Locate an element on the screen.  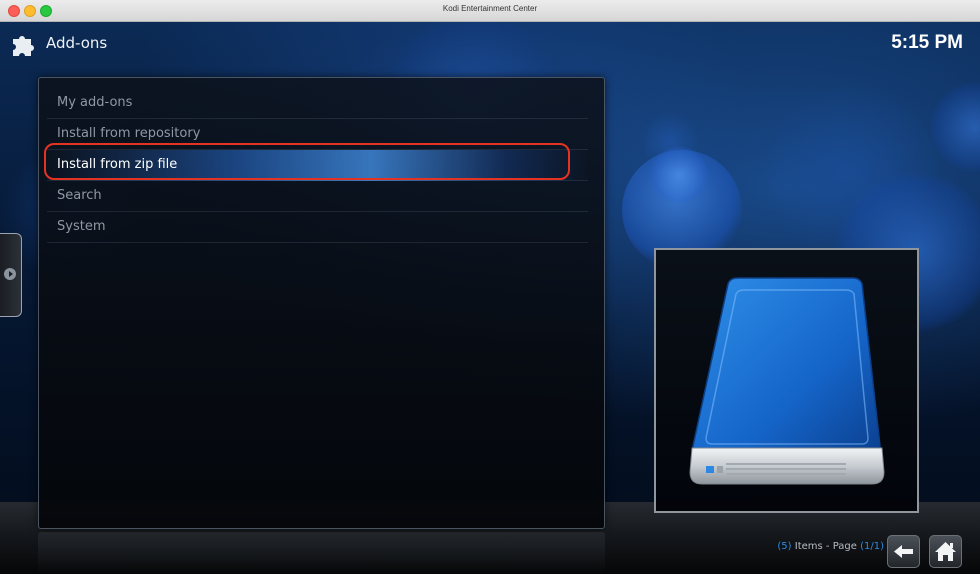
window-titlebar: Kodi Entertainment Center is located at coordinates (490, 11).